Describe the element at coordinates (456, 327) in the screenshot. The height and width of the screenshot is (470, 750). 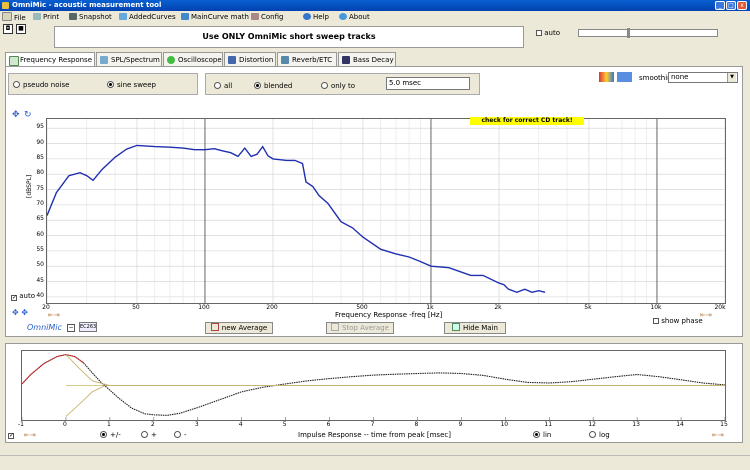
I see `hide-icon` at that location.